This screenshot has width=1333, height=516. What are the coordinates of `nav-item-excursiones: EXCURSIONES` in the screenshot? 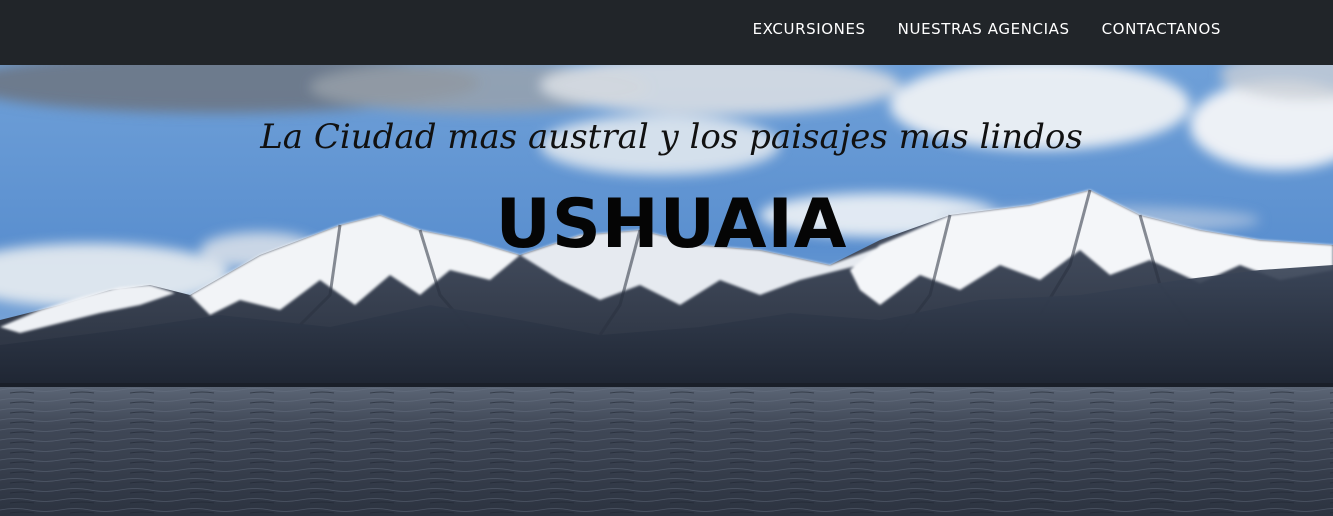 It's located at (809, 29).